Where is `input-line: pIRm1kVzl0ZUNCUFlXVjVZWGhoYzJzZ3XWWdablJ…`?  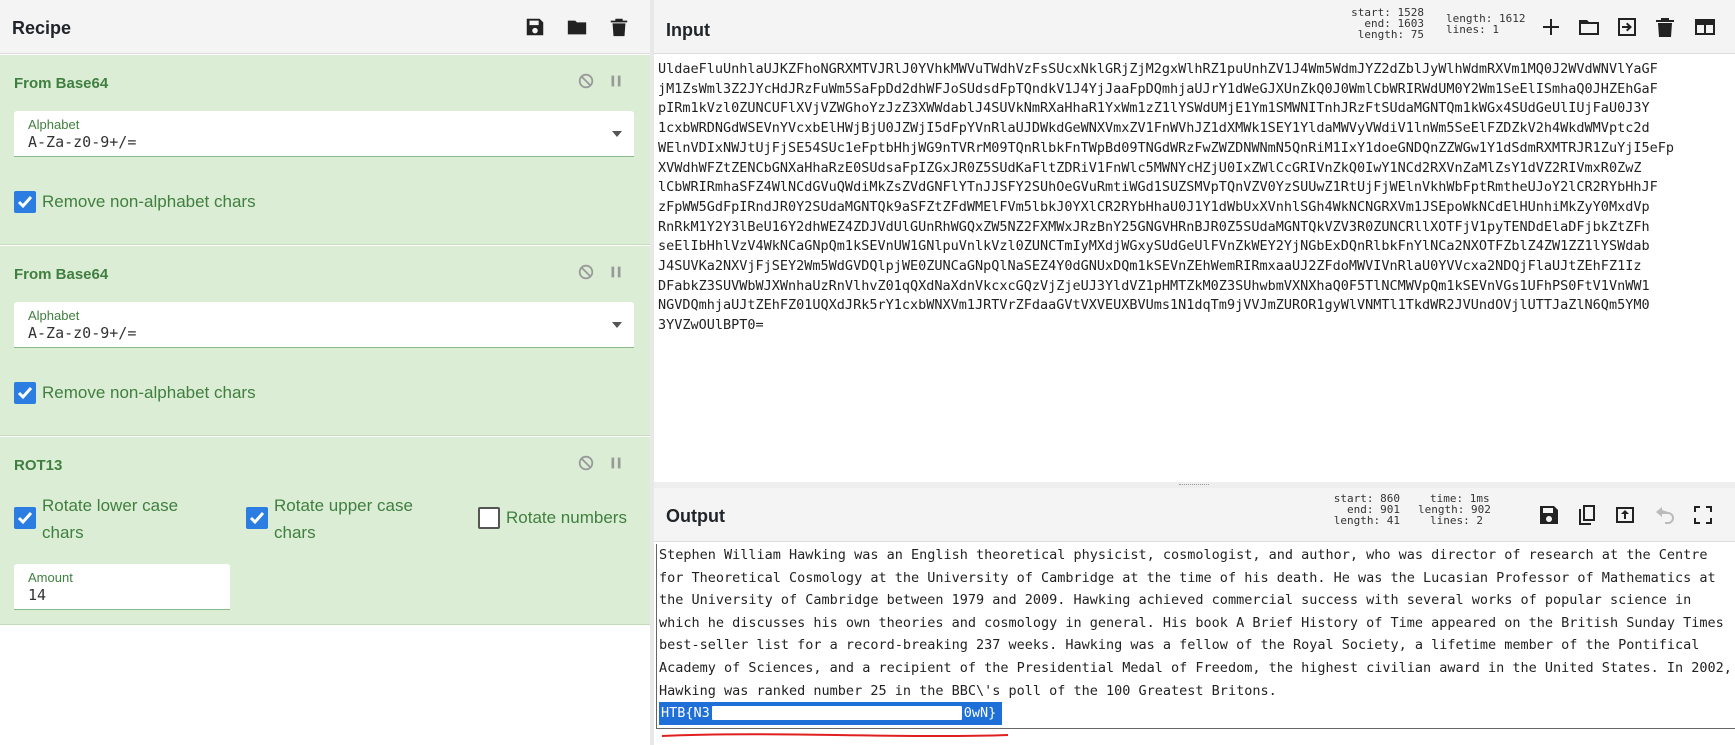 input-line: pIRm1kVzl0ZUNCUFlXVjVZWGhoYzJzZ3XWWdablJ… is located at coordinates (1154, 108).